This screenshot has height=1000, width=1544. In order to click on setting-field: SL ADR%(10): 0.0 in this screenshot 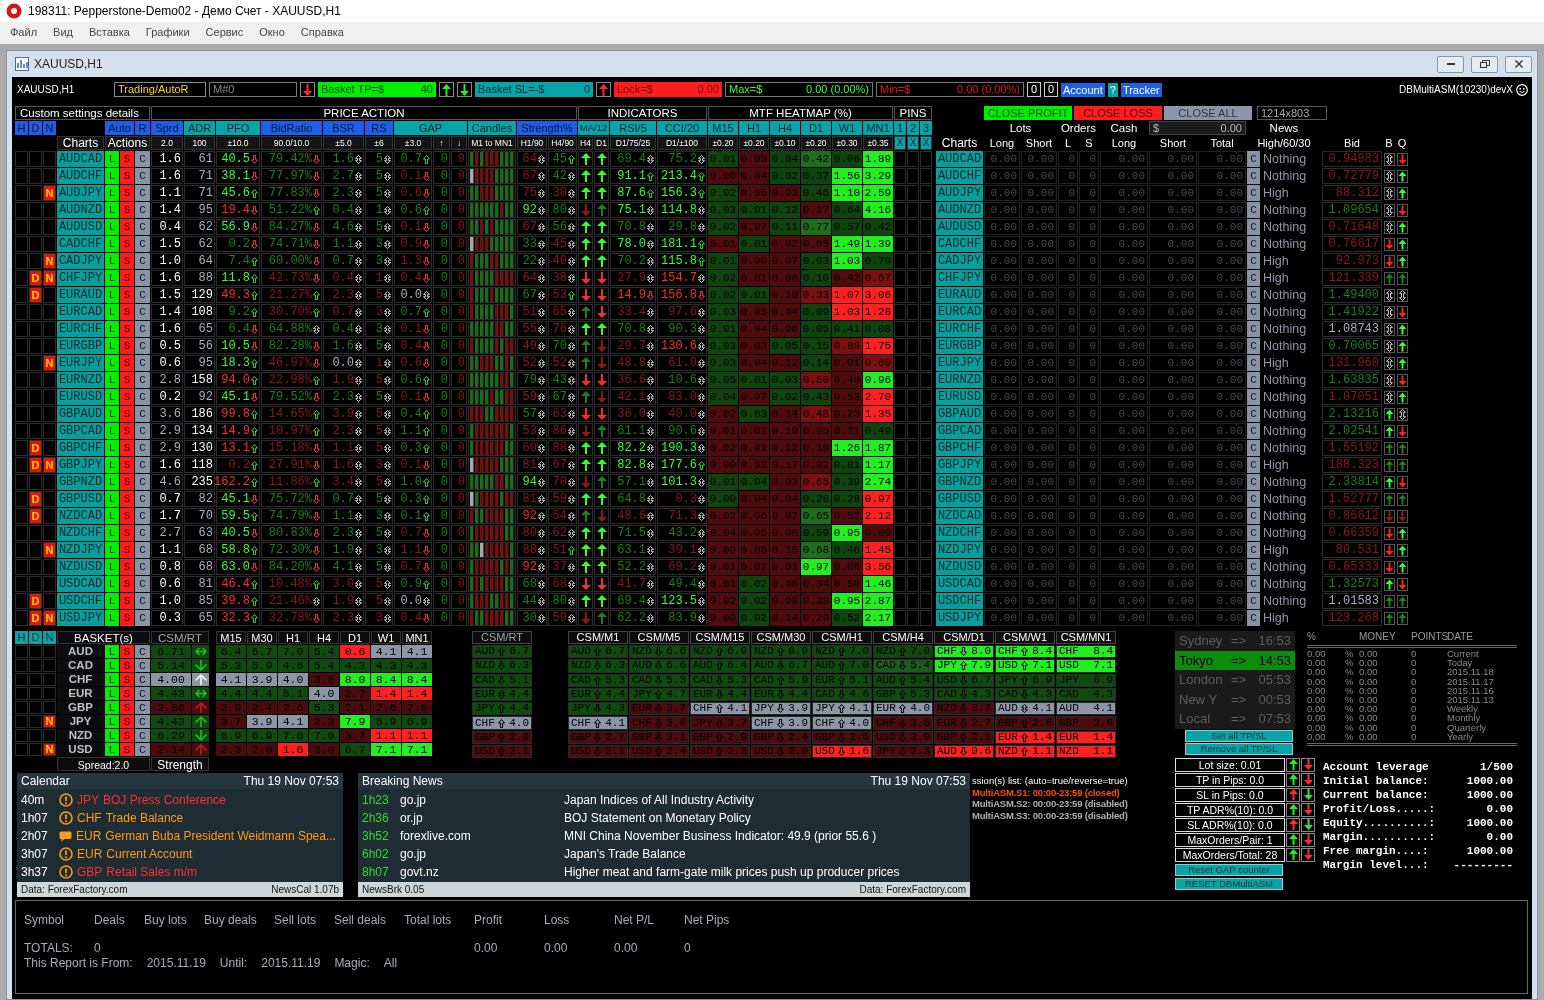, I will do `click(1230, 824)`.